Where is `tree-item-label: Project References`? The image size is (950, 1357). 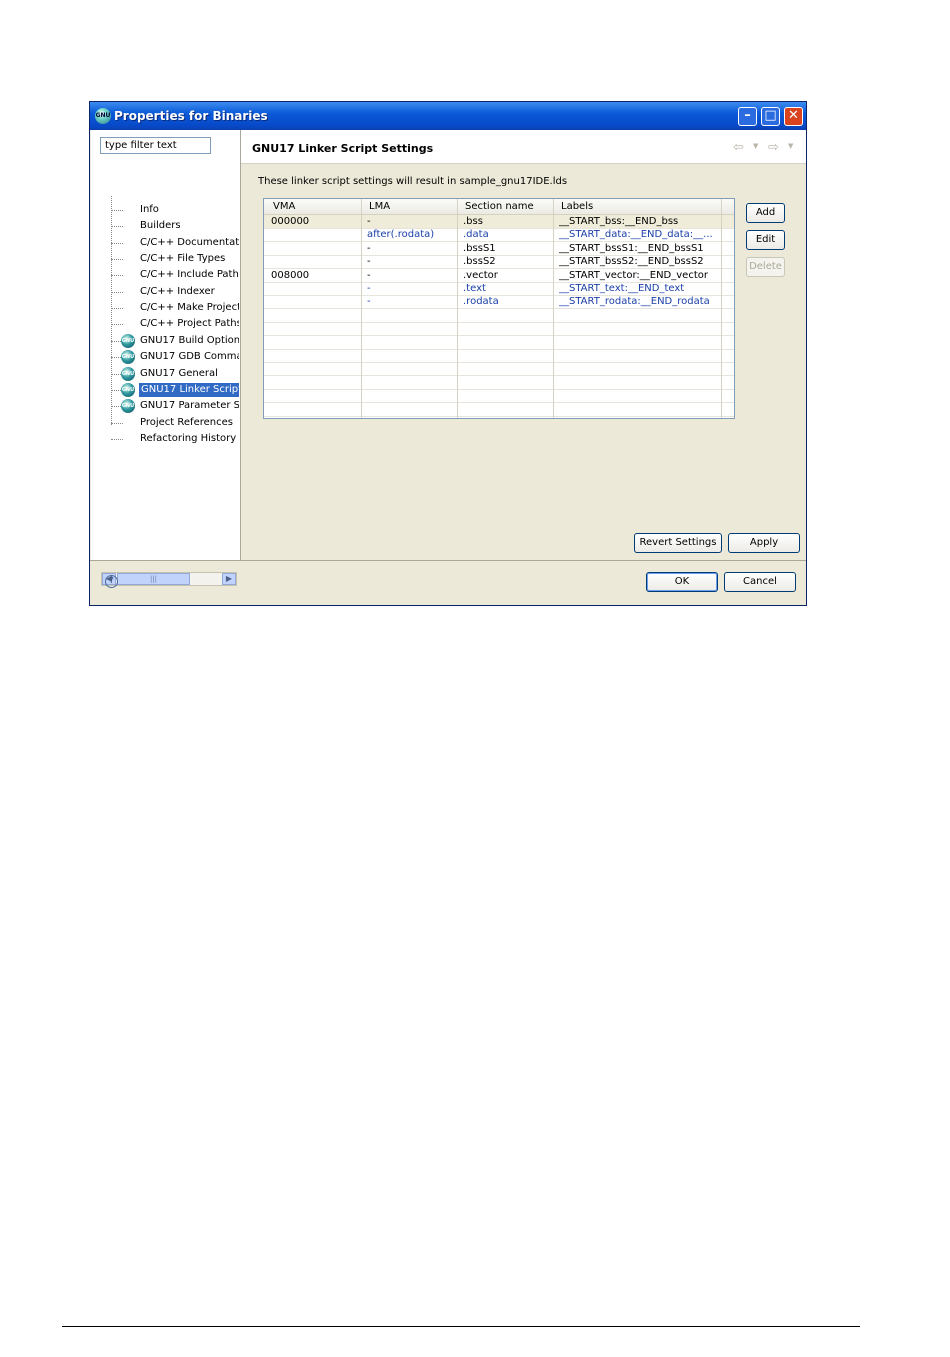
tree-item-label: Project References is located at coordinates (186, 422).